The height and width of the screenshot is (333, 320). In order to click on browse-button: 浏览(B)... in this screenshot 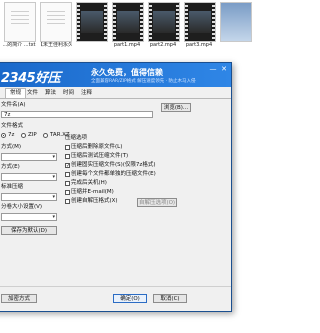, I will do `click(176, 107)`.